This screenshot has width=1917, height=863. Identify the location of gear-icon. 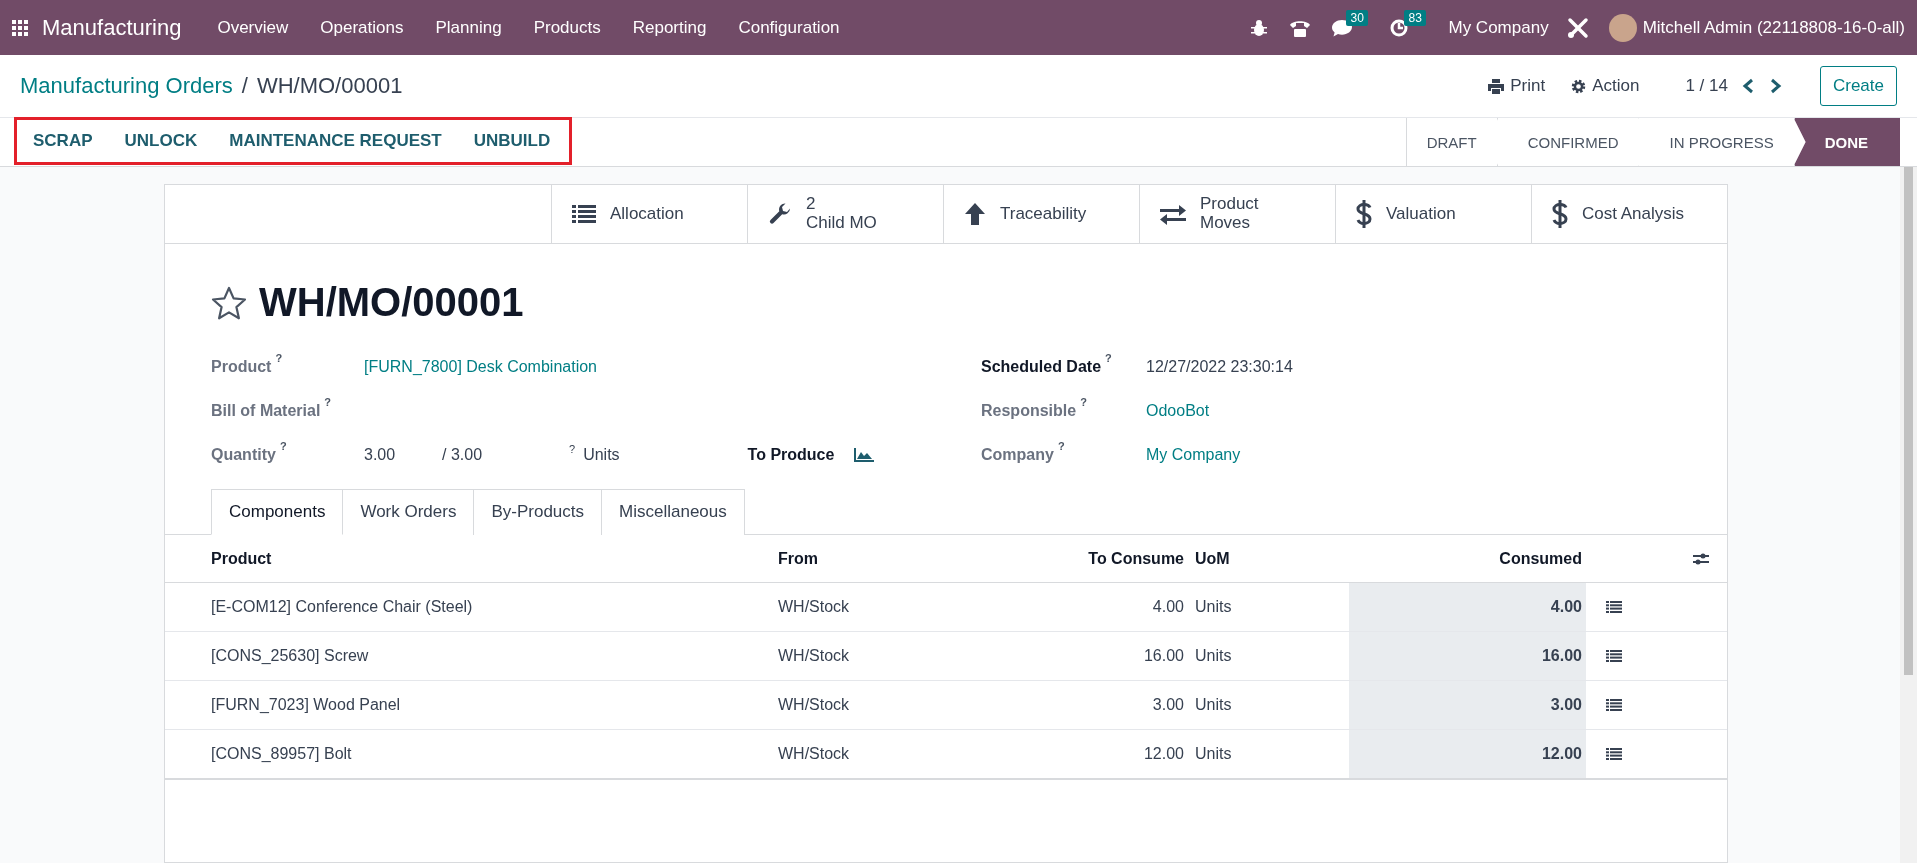
(1579, 86).